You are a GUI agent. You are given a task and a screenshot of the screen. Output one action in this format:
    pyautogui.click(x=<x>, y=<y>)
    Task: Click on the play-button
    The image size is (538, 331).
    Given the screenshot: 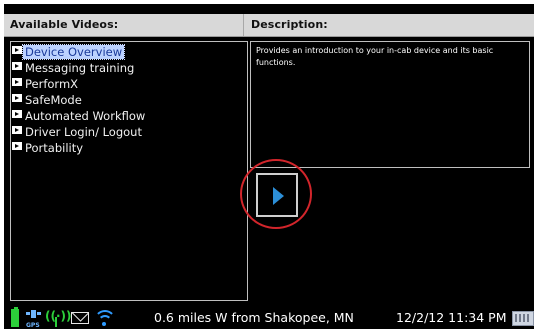 What is the action you would take?
    pyautogui.click(x=277, y=195)
    